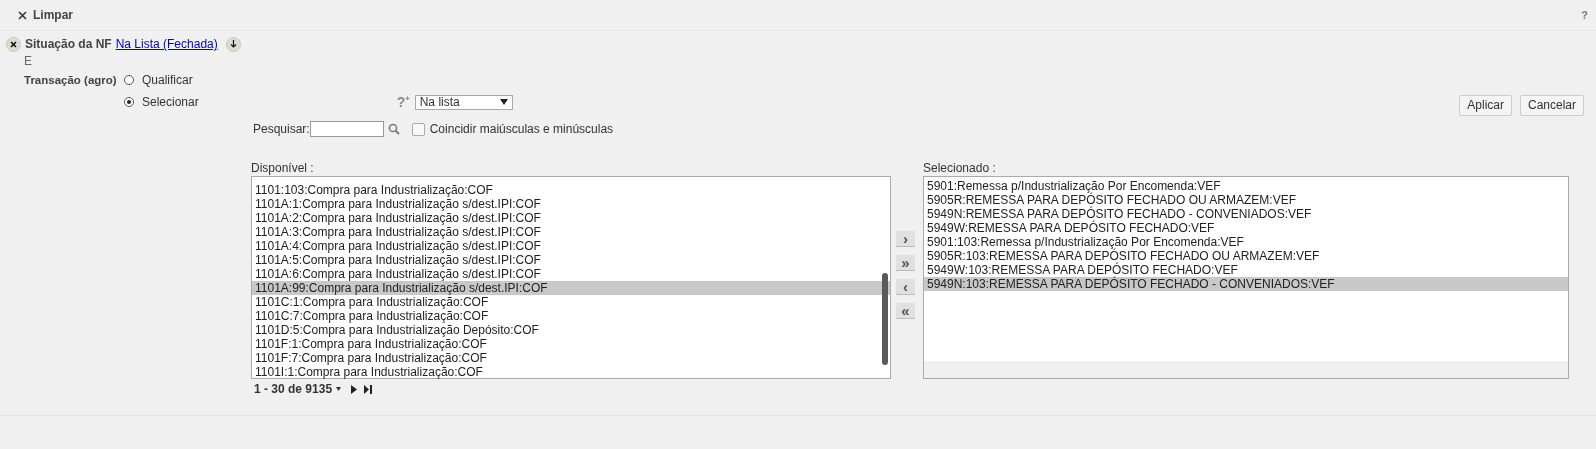  Describe the element at coordinates (354, 389) in the screenshot. I see `next-page-icon` at that location.